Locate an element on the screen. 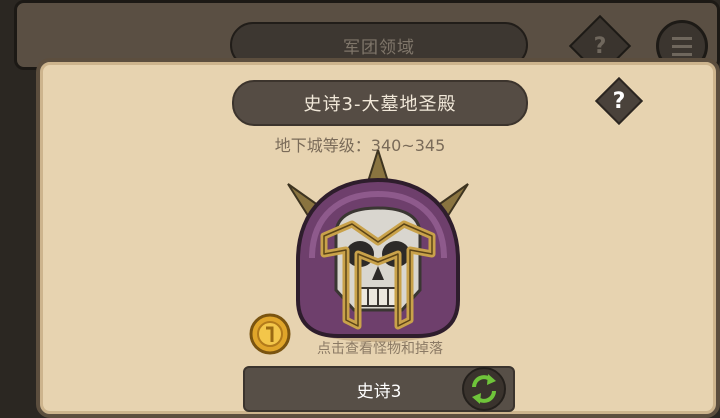  background-title: 军团领域 is located at coordinates (379, 47).